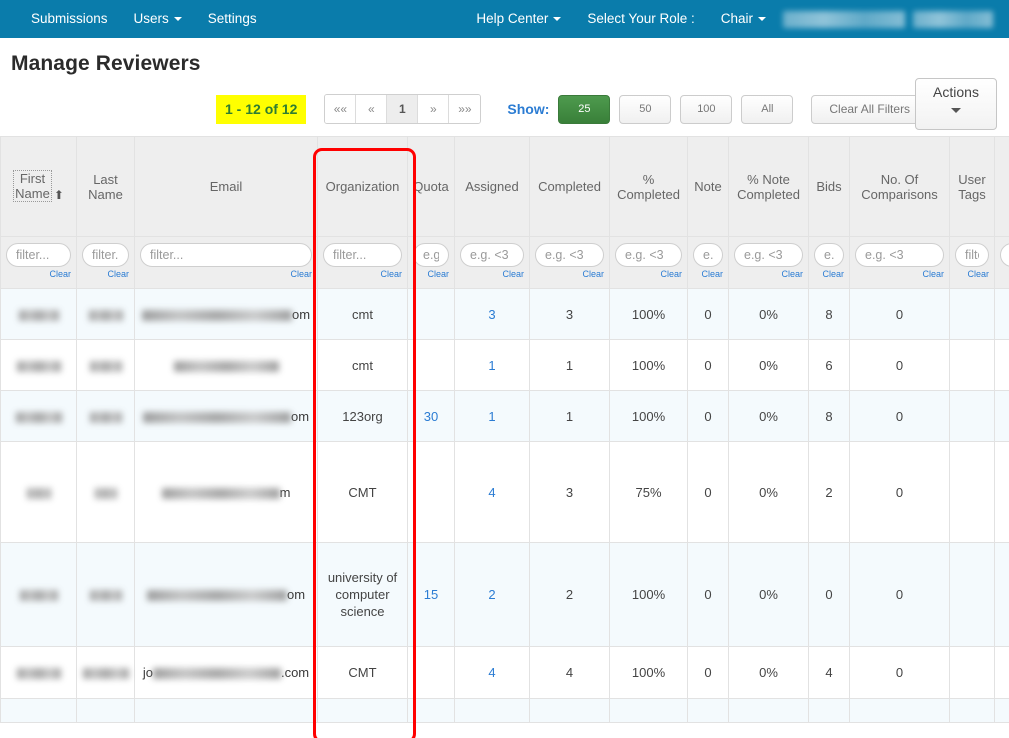 Image resolution: width=1009 pixels, height=738 pixels. I want to click on column-header-first-name: First Name ⬆, so click(38, 186).